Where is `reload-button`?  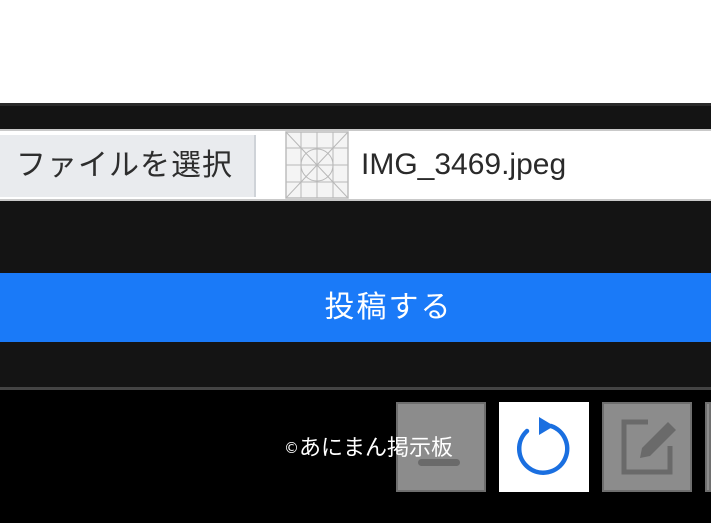
reload-button is located at coordinates (544, 447).